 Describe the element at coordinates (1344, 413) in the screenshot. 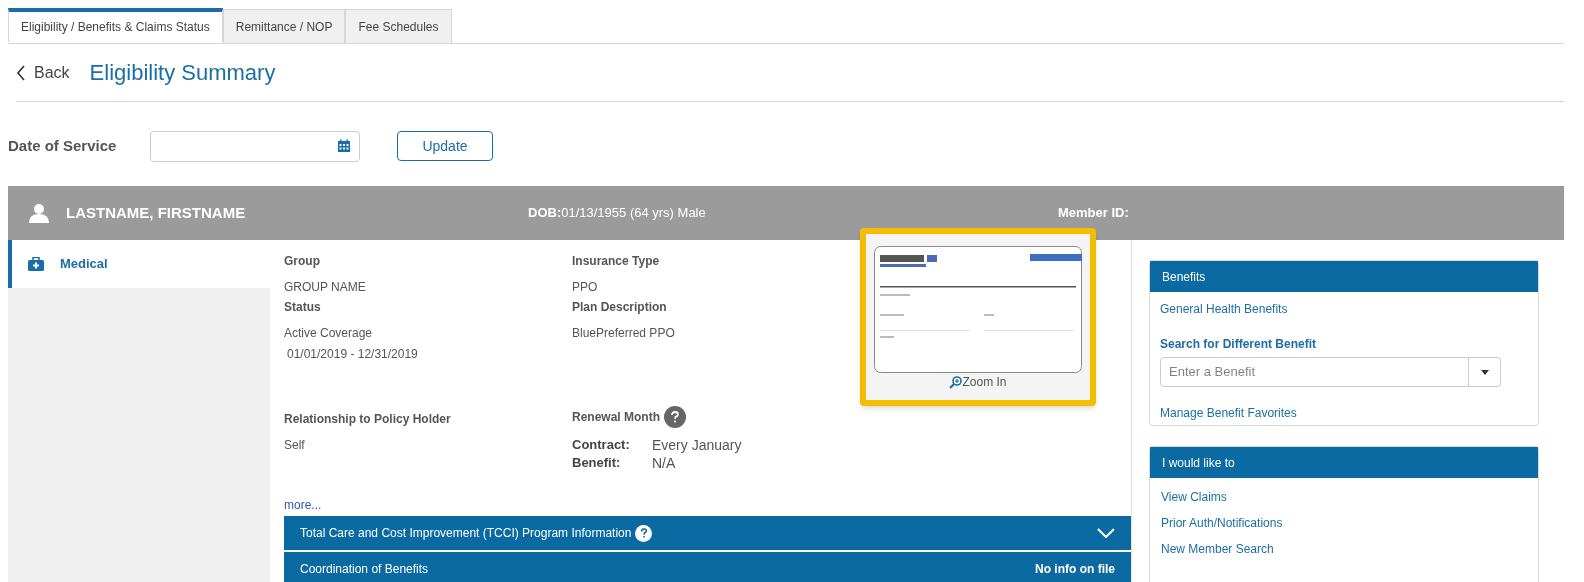

I see `manage-favorites-link: Manage Benefit Favorites` at that location.